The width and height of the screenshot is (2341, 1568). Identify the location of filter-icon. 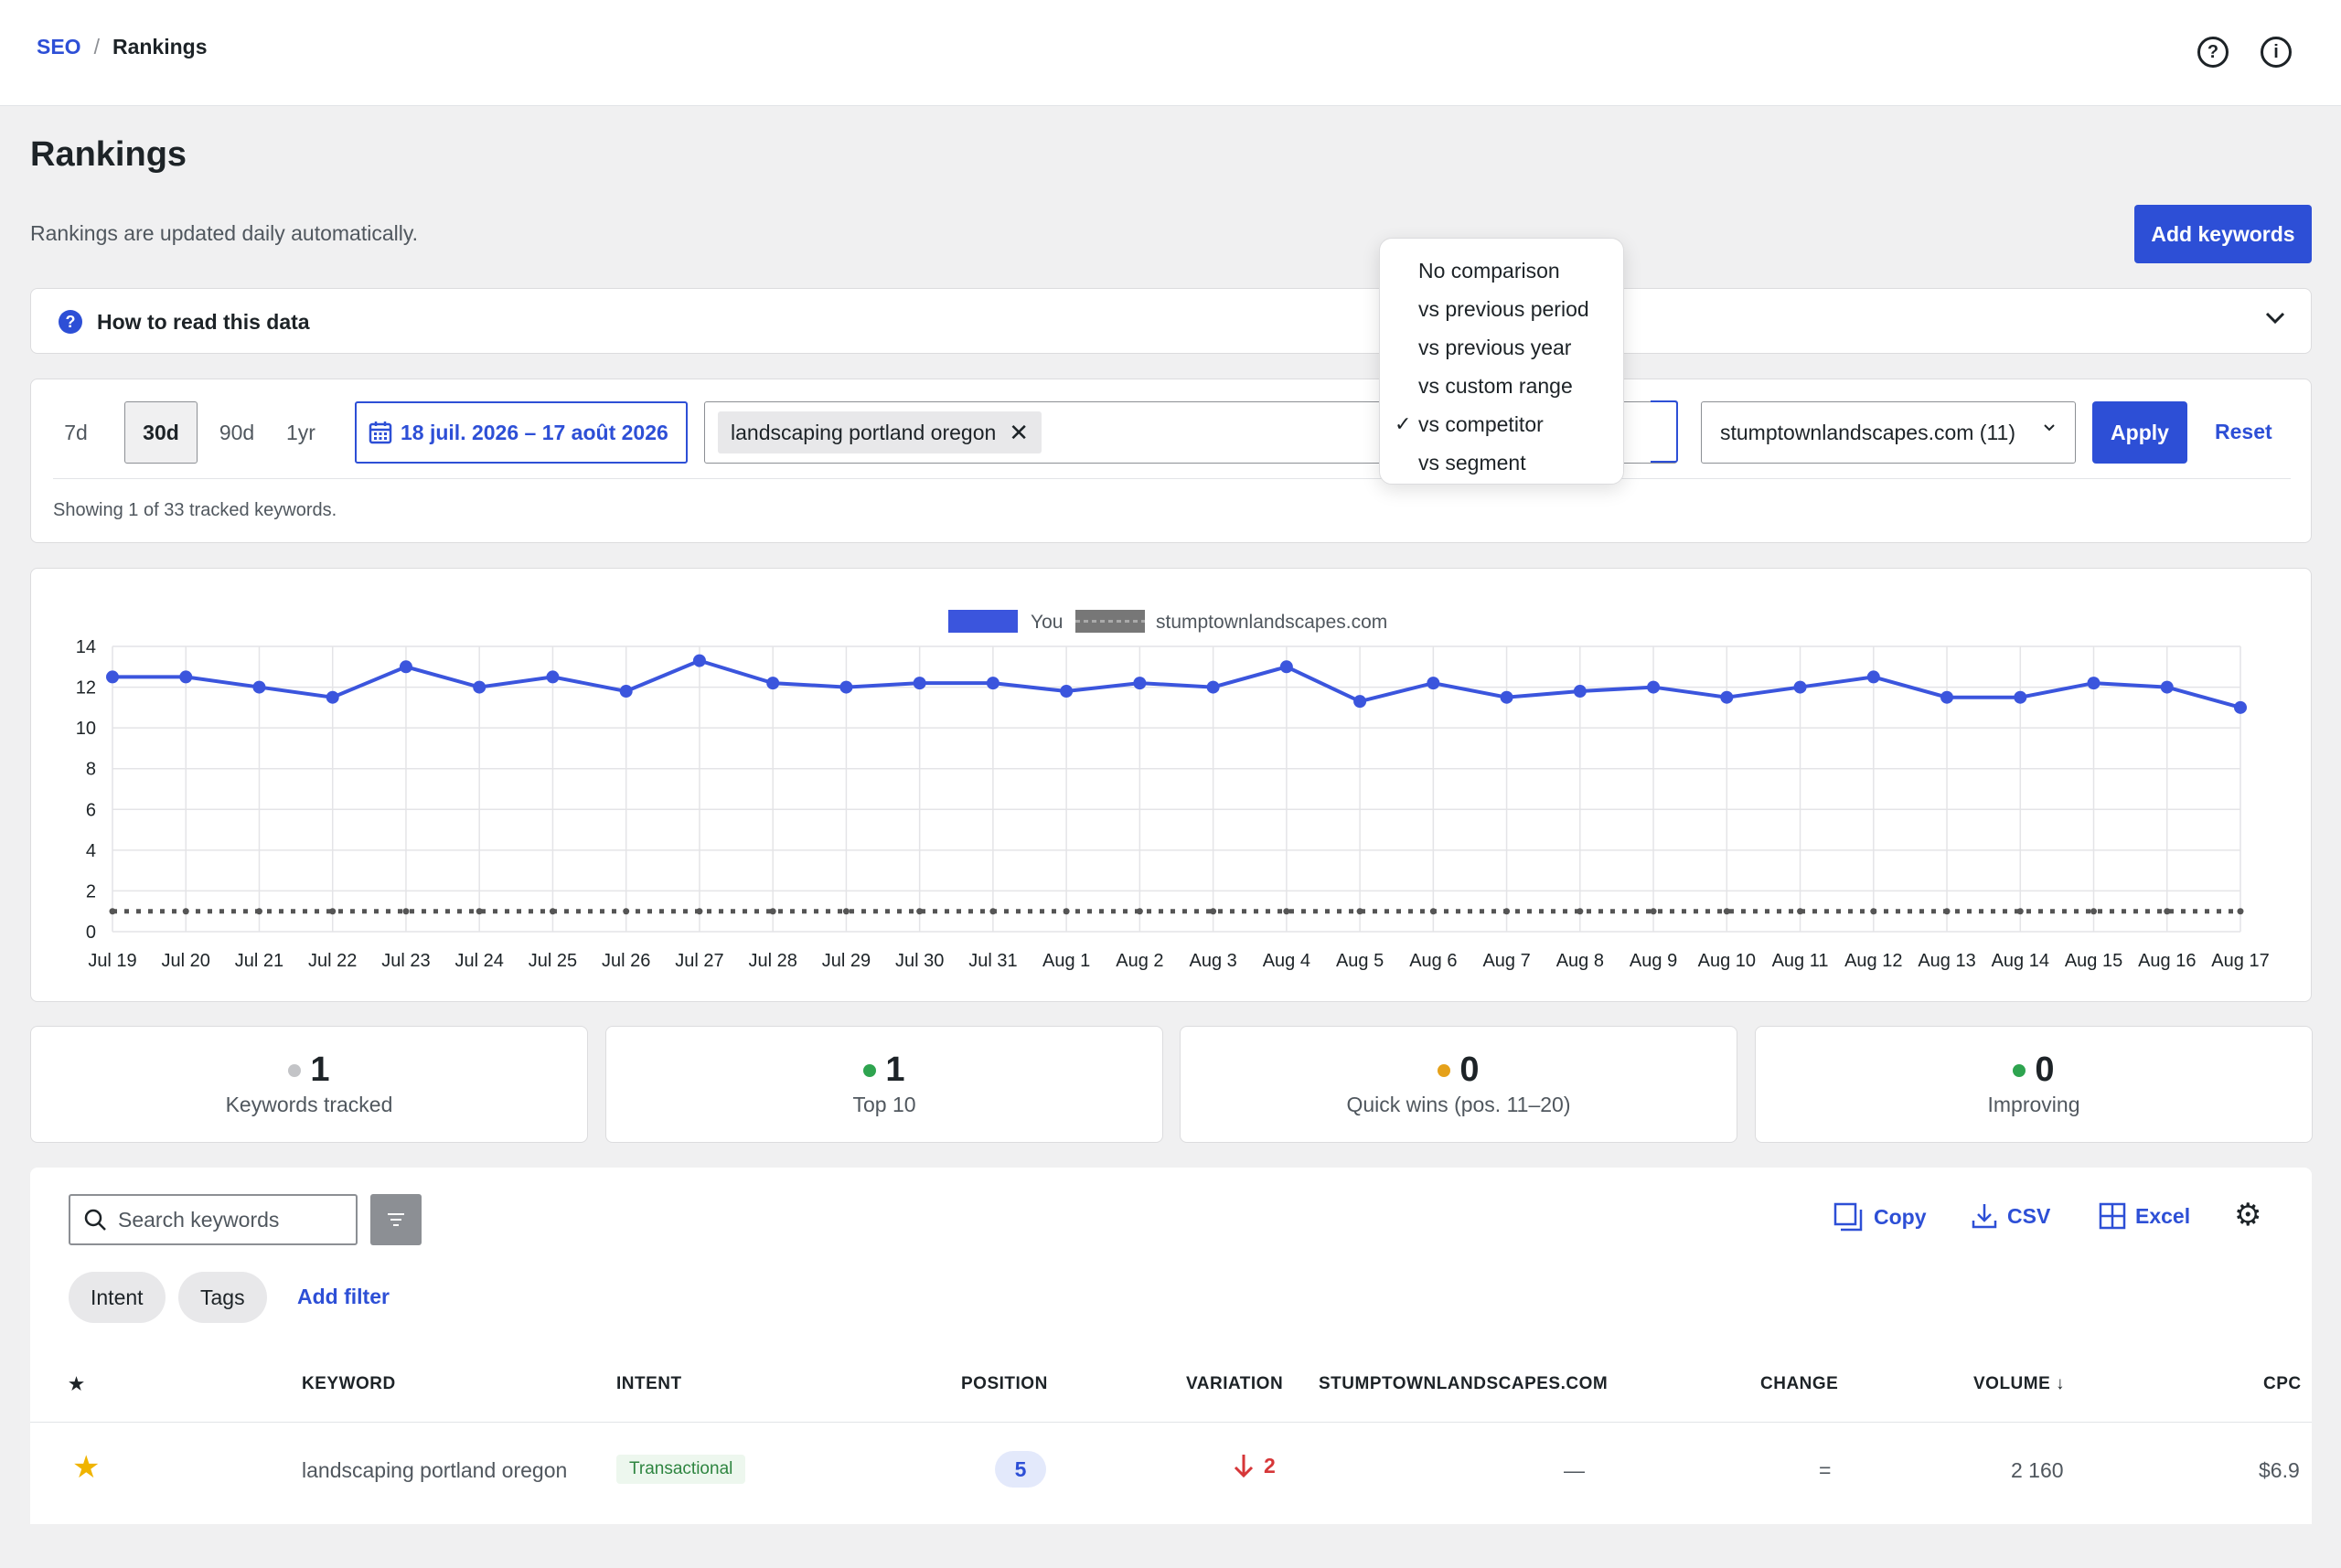
(396, 1219).